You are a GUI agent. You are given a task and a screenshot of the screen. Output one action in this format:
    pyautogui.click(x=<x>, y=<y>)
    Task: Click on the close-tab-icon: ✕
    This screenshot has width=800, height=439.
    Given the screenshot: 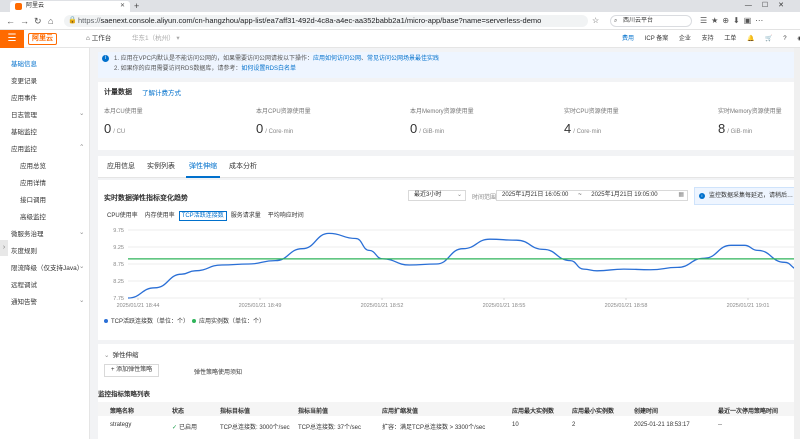 What is the action you would take?
    pyautogui.click(x=122, y=6)
    